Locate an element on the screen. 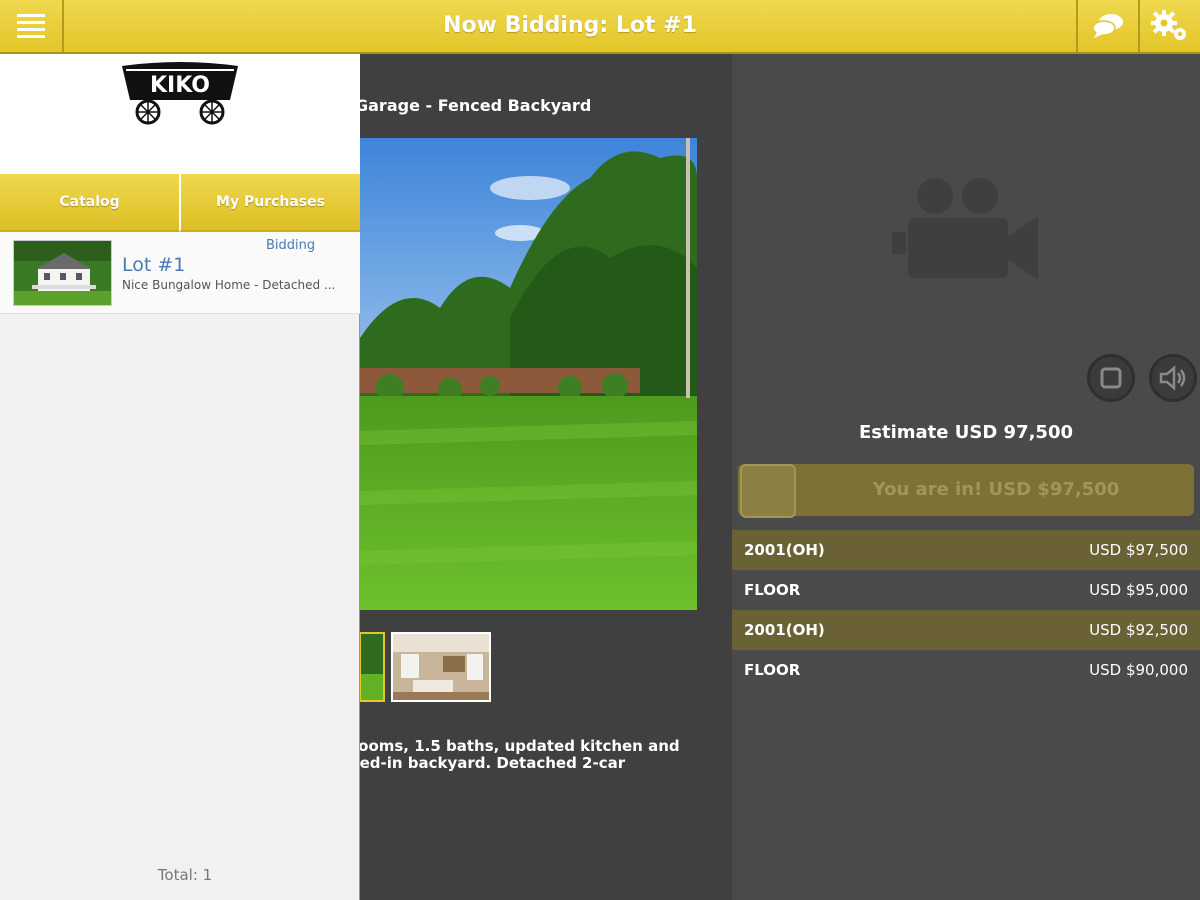 This screenshot has width=1200, height=900. lot-status: Bidding is located at coordinates (291, 245).